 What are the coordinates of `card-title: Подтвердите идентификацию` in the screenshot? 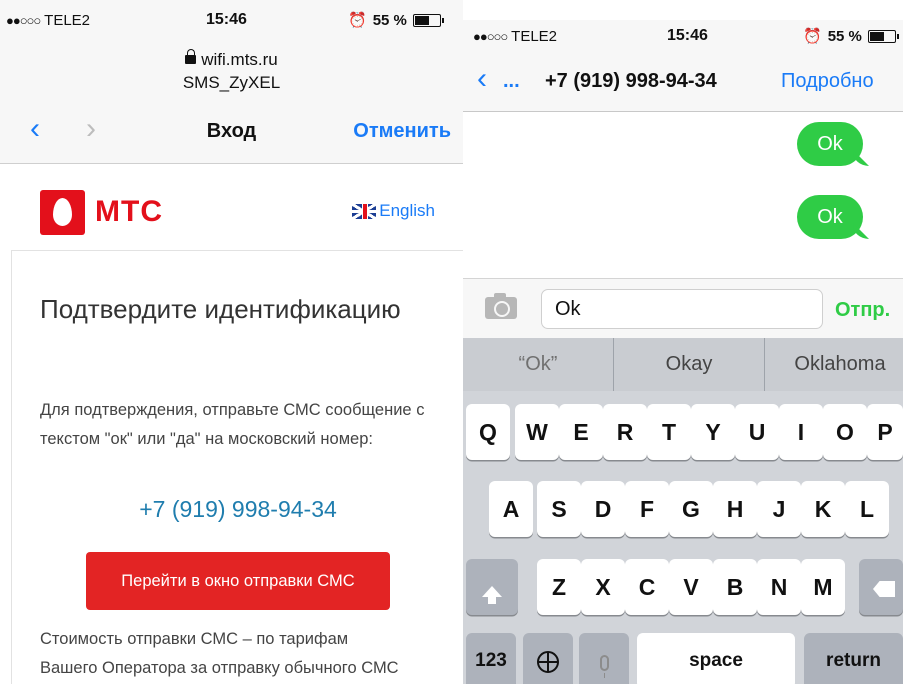 It's located at (220, 309).